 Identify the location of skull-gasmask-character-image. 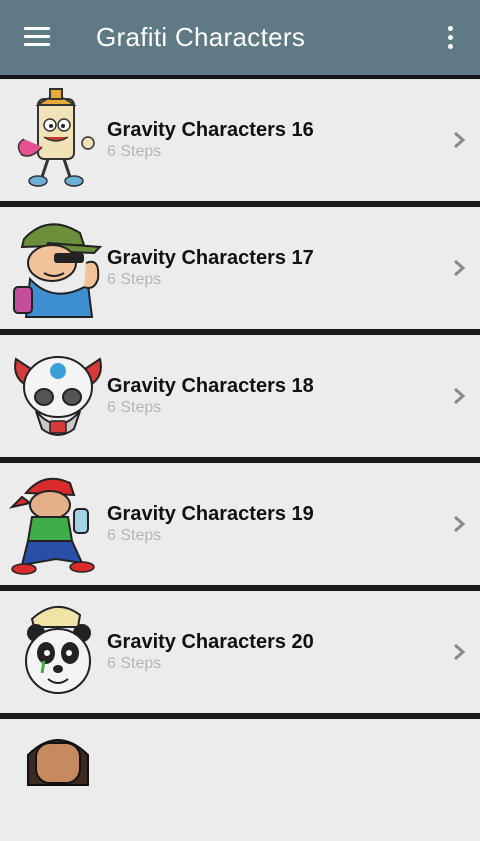
(58, 396).